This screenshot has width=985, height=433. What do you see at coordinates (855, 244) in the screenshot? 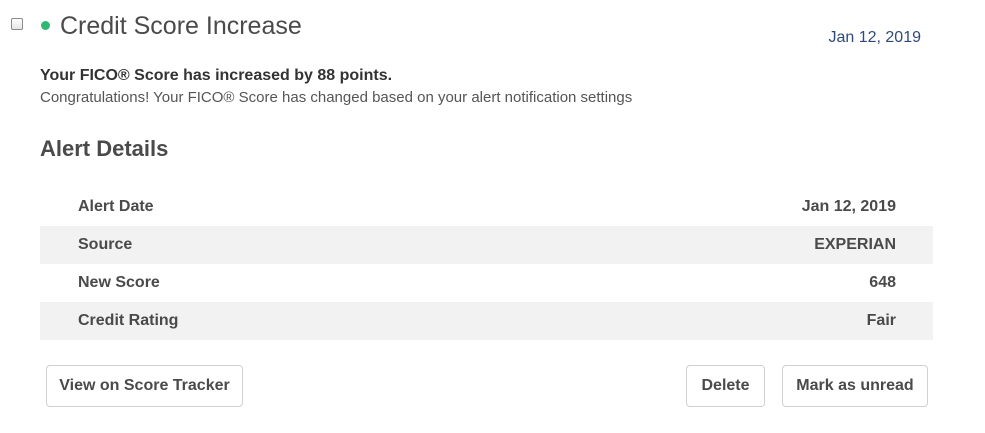
I see `detail-value: EXPERIAN` at bounding box center [855, 244].